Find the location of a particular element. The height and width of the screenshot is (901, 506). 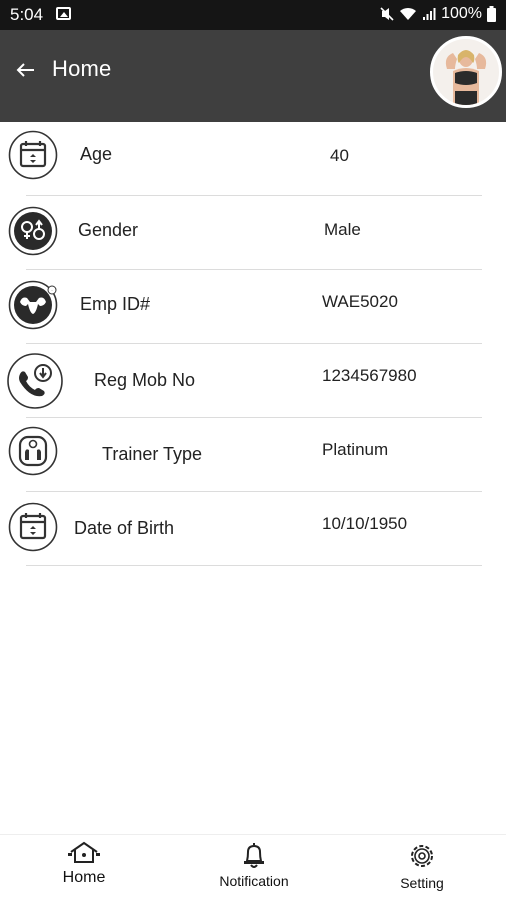

nav-label: Home is located at coordinates (84, 877).